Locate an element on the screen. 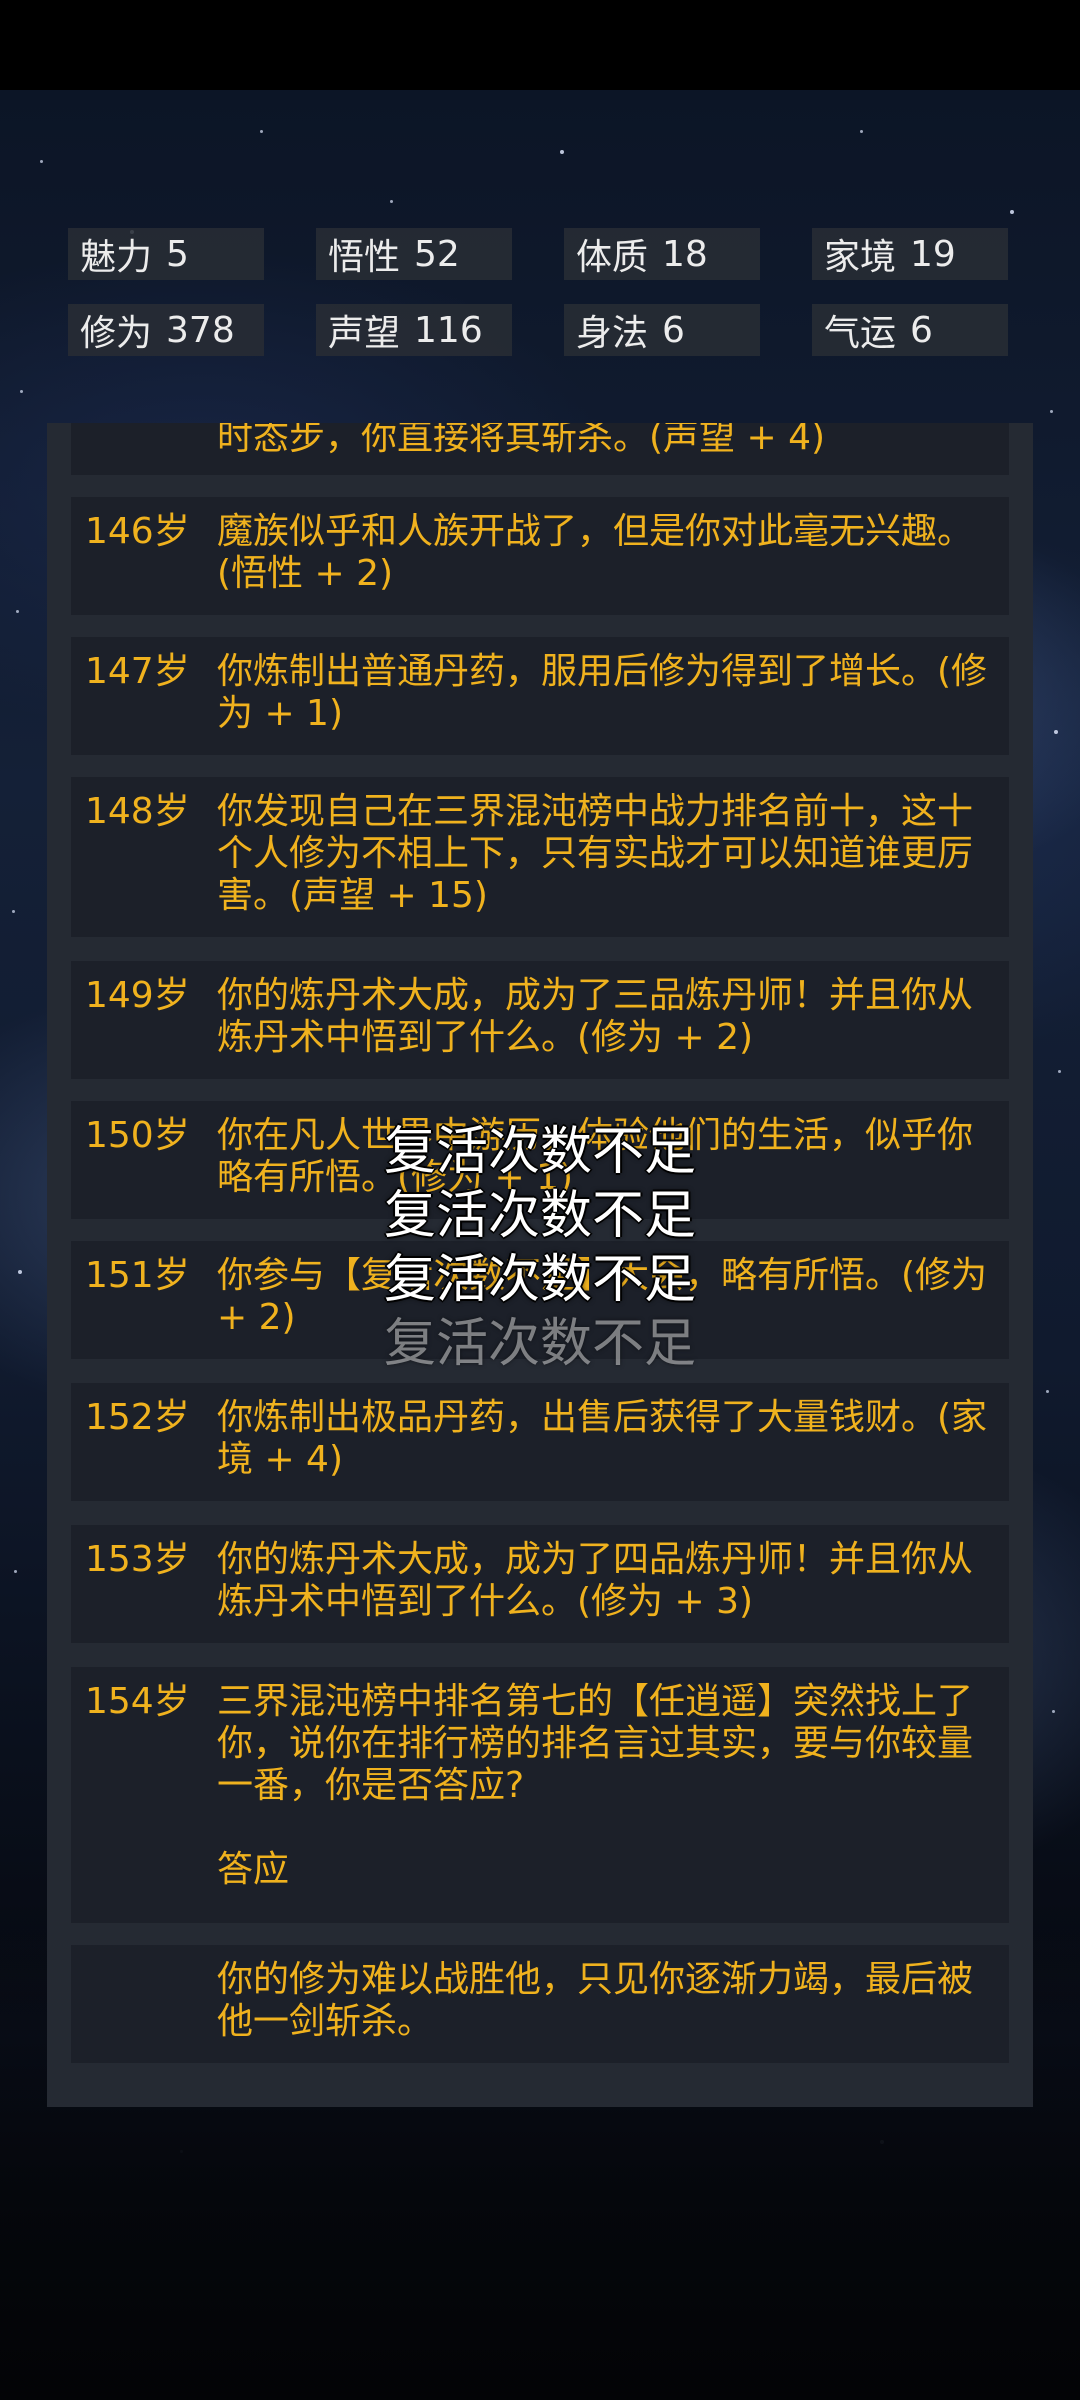 The image size is (1080, 2400). log-entry-outcome: 你的修为难以战胜他，只见你逐渐力竭，最后被他一剑斩杀。 is located at coordinates (540, 2004).